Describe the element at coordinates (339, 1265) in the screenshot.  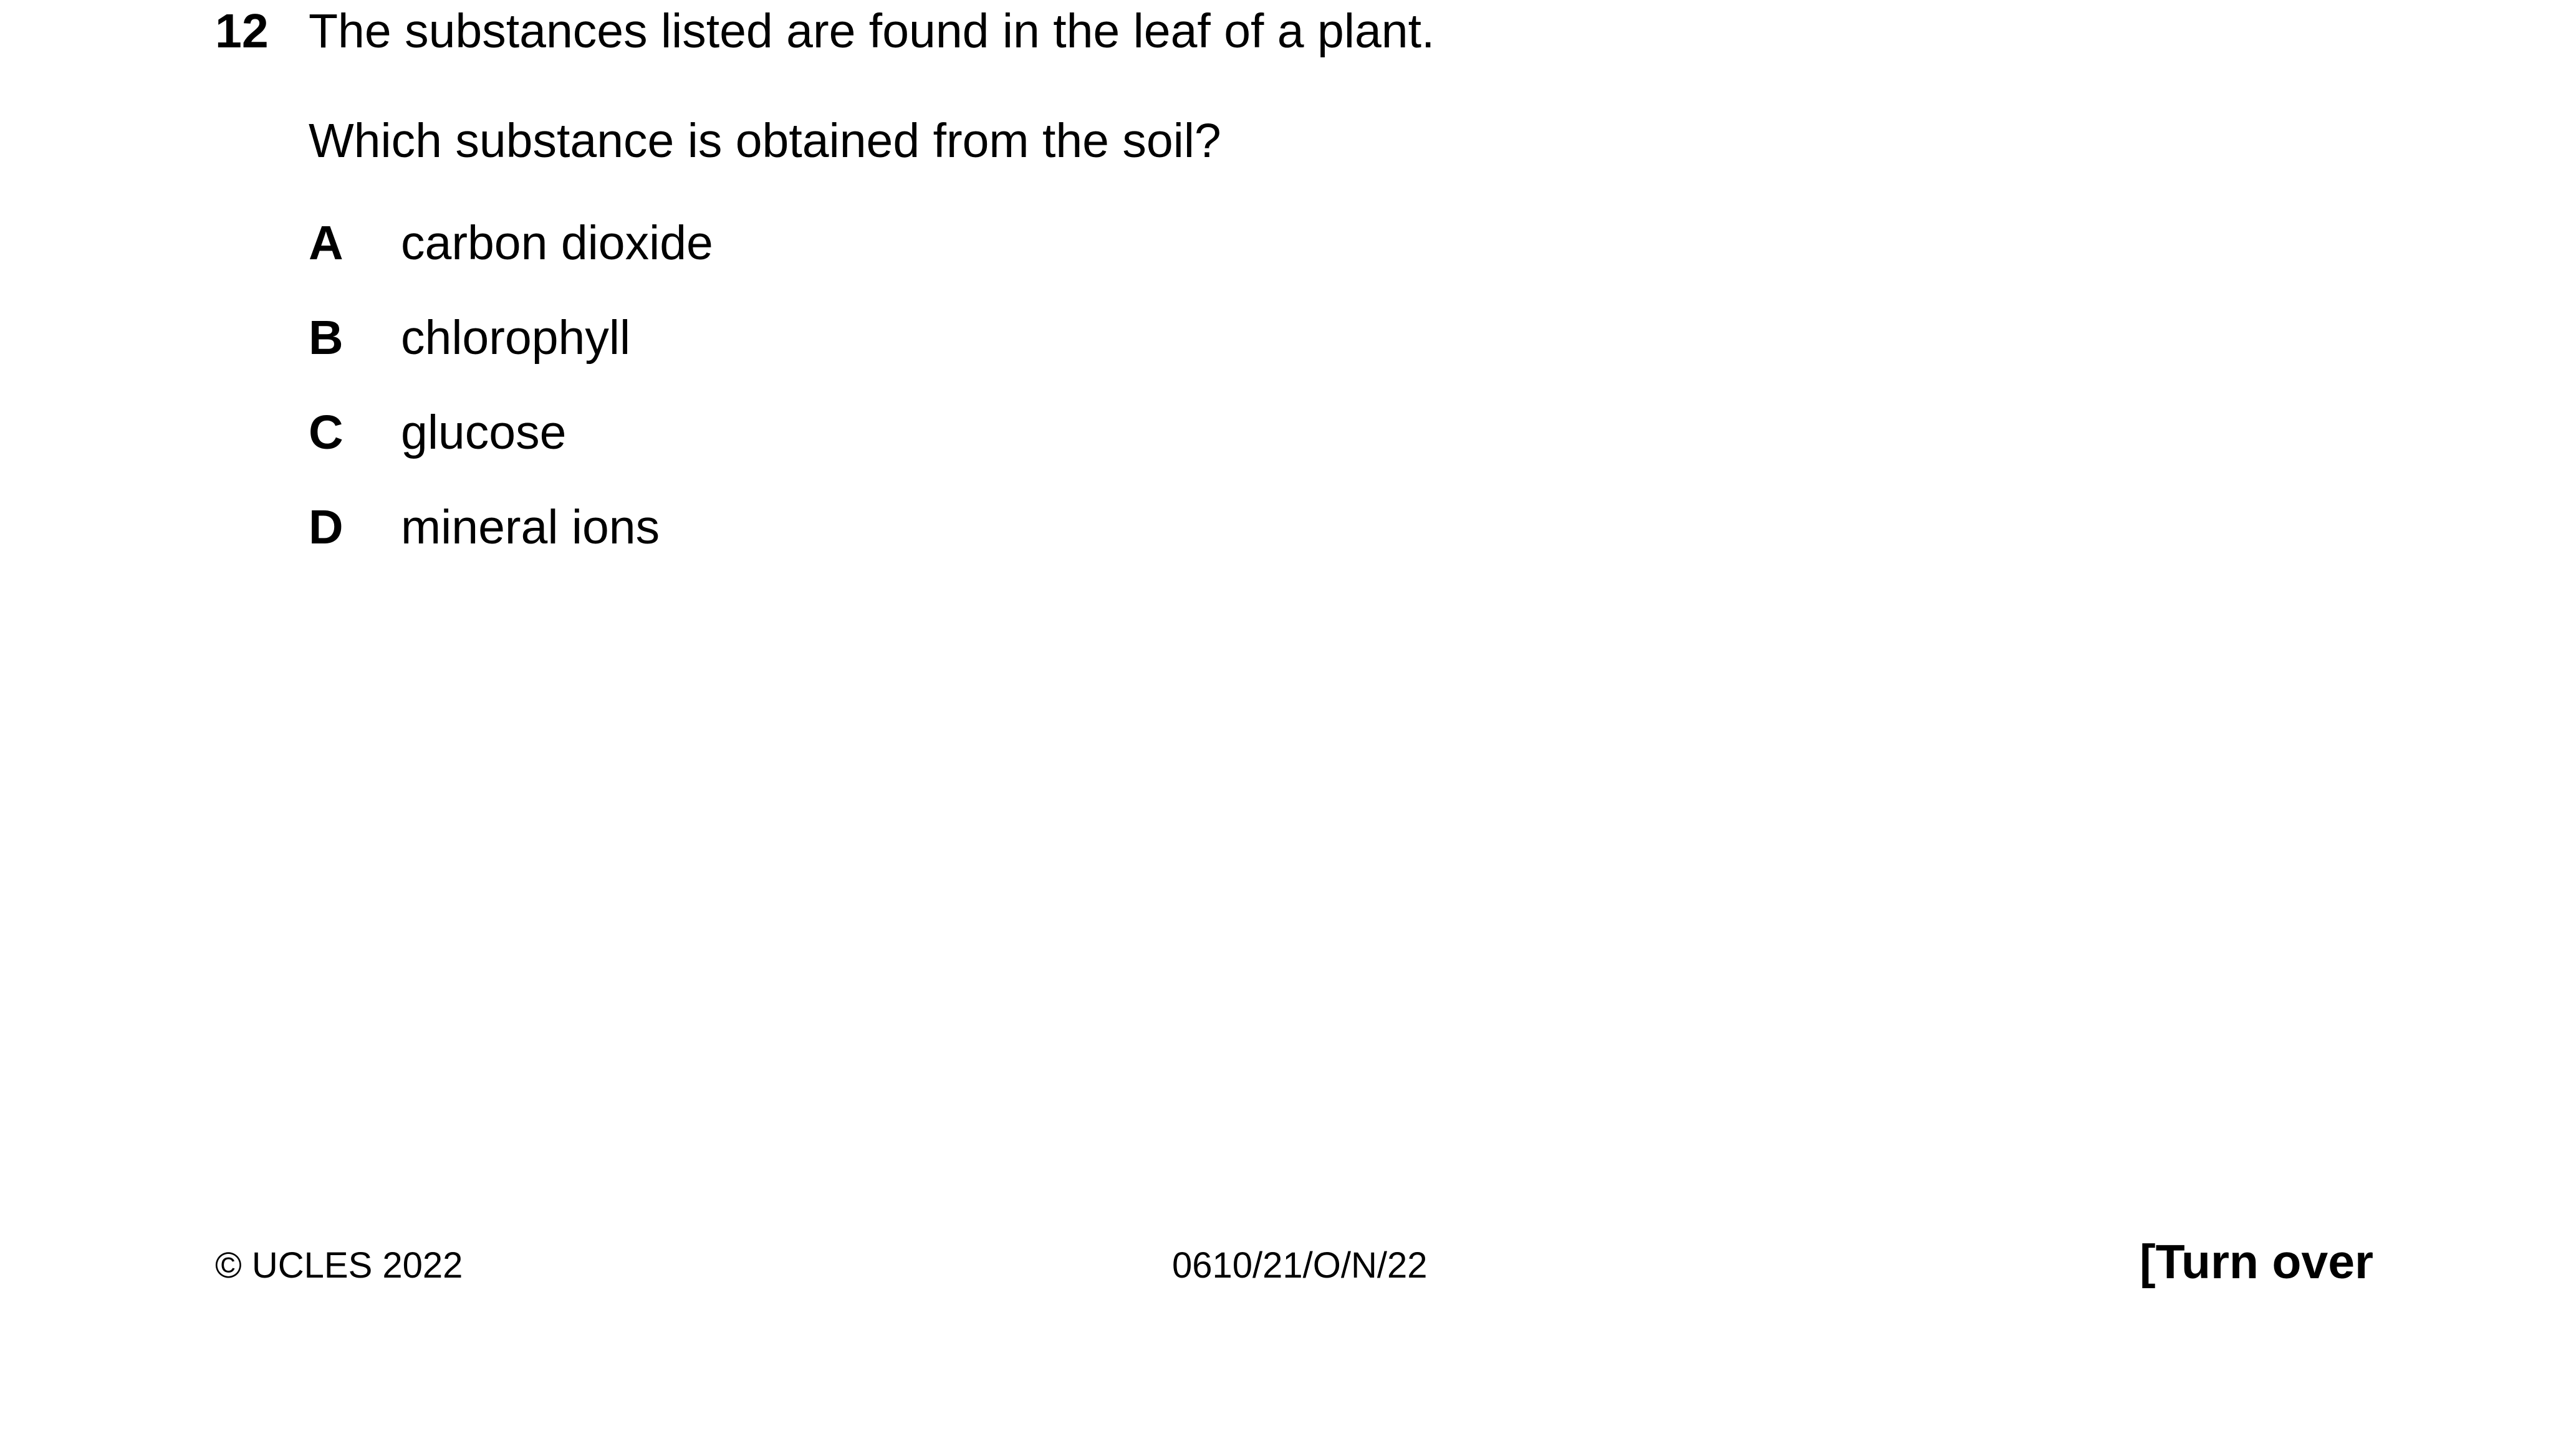
I see `copyright-notice: © UCLES 2022` at that location.